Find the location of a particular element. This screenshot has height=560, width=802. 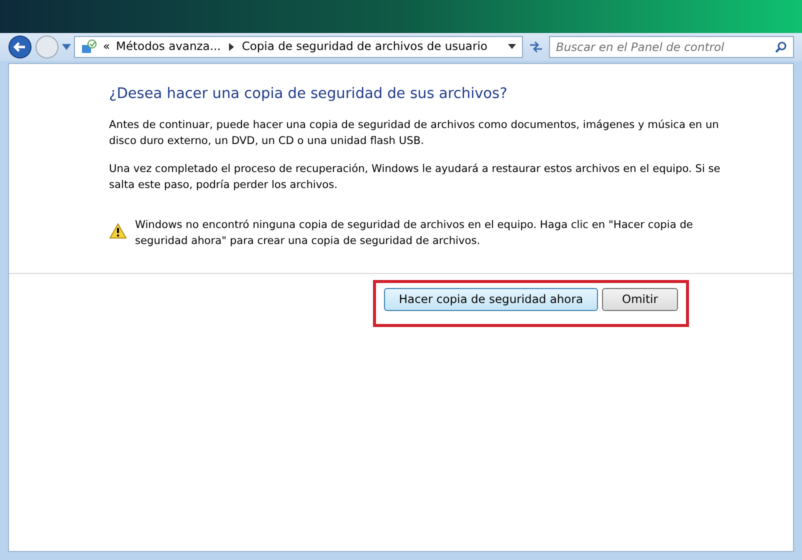

breadcrumb-arrow-icon is located at coordinates (231, 47).